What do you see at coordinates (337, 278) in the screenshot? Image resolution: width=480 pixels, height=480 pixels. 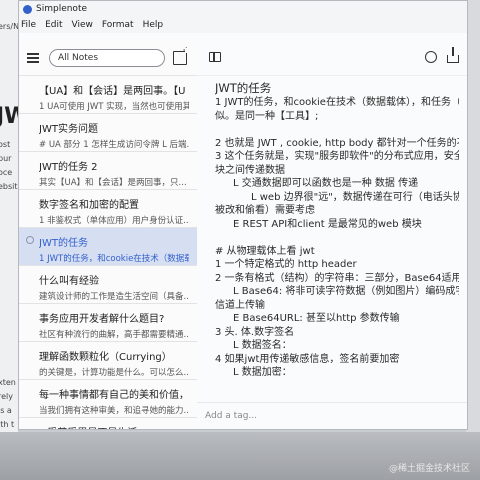 I see `editor-line: 2 一条有格式（结构）的字符串：三部分，Base64适用于web` at bounding box center [337, 278].